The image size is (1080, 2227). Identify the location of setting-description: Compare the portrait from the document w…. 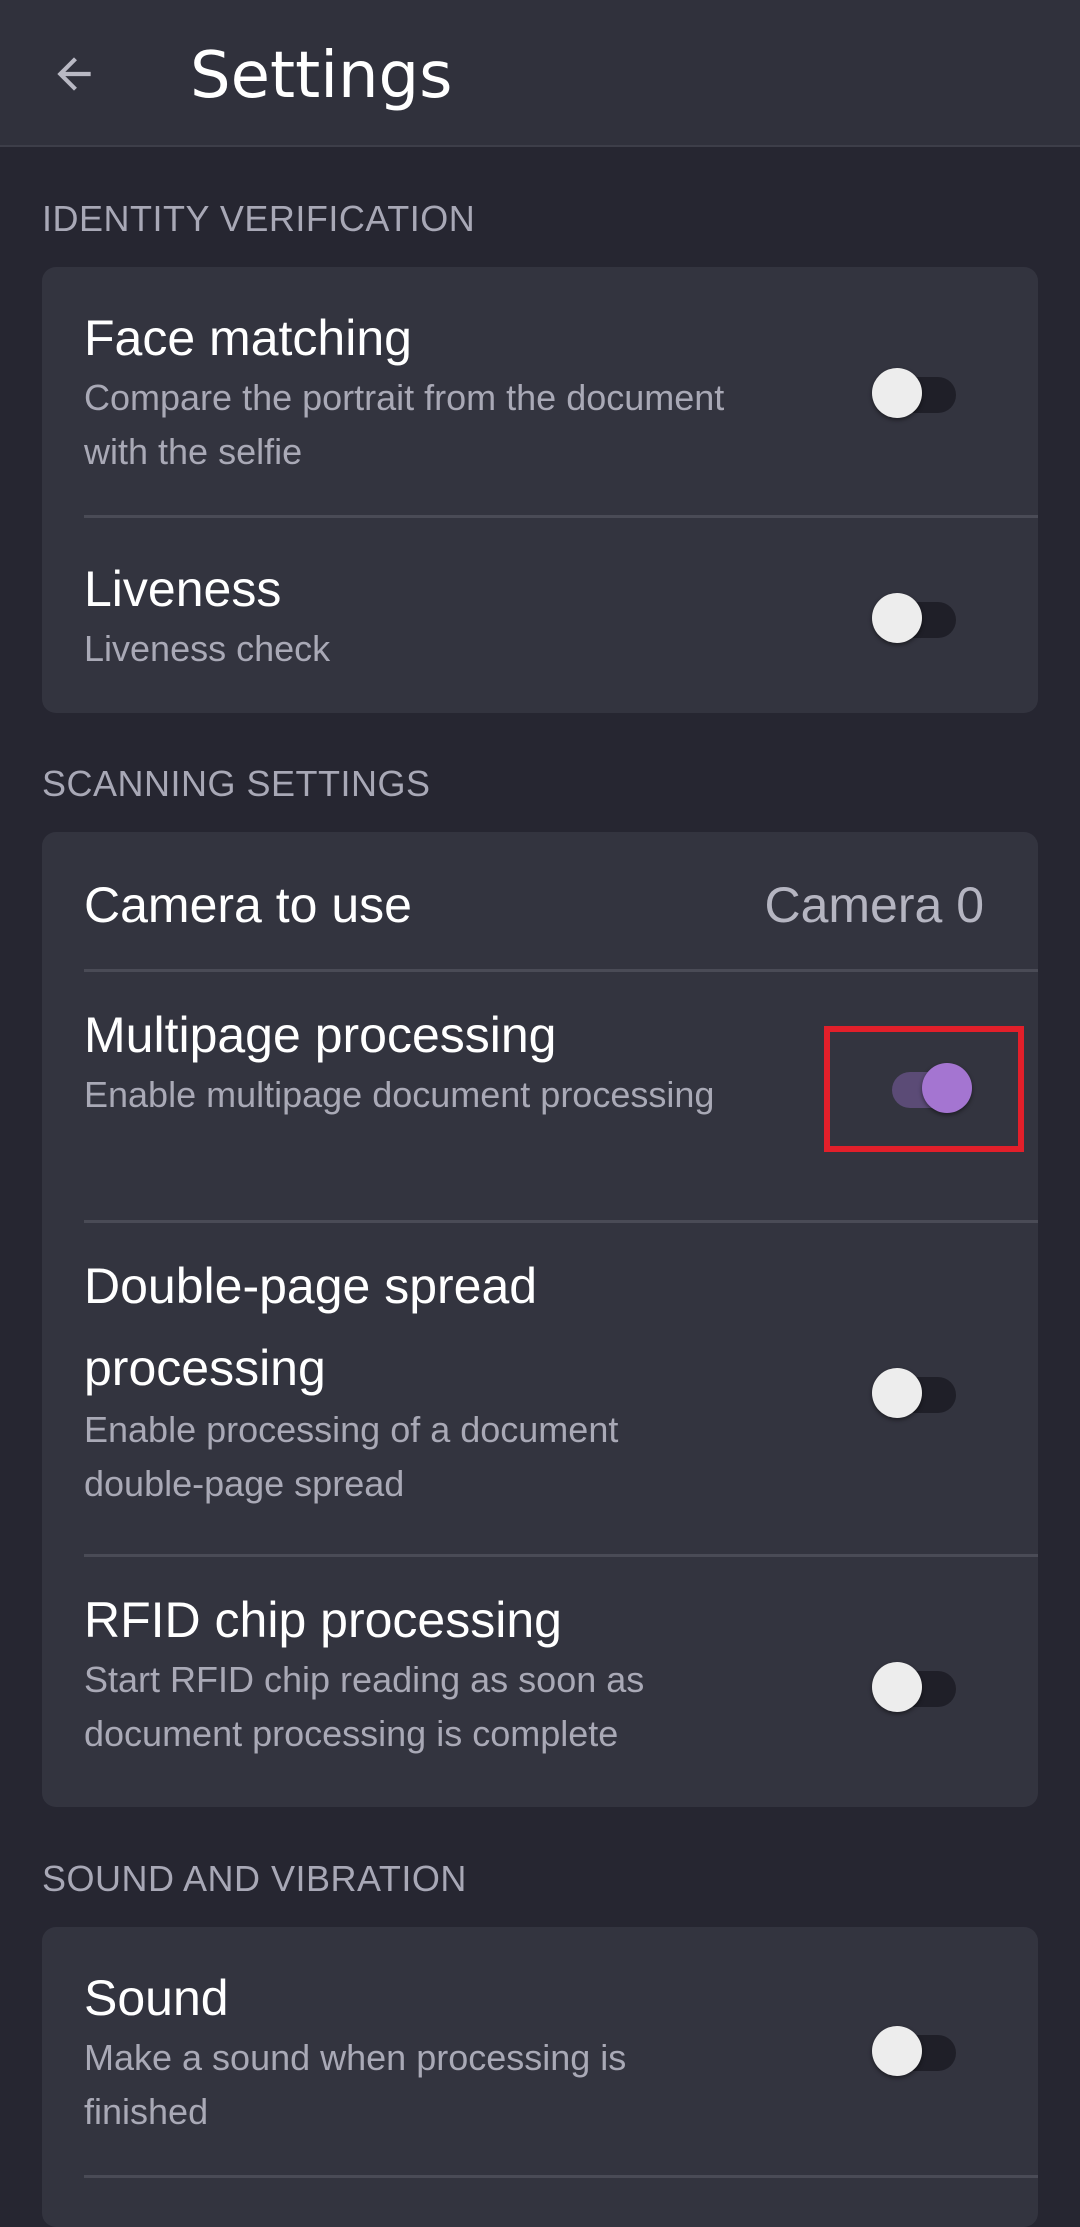
(404, 424).